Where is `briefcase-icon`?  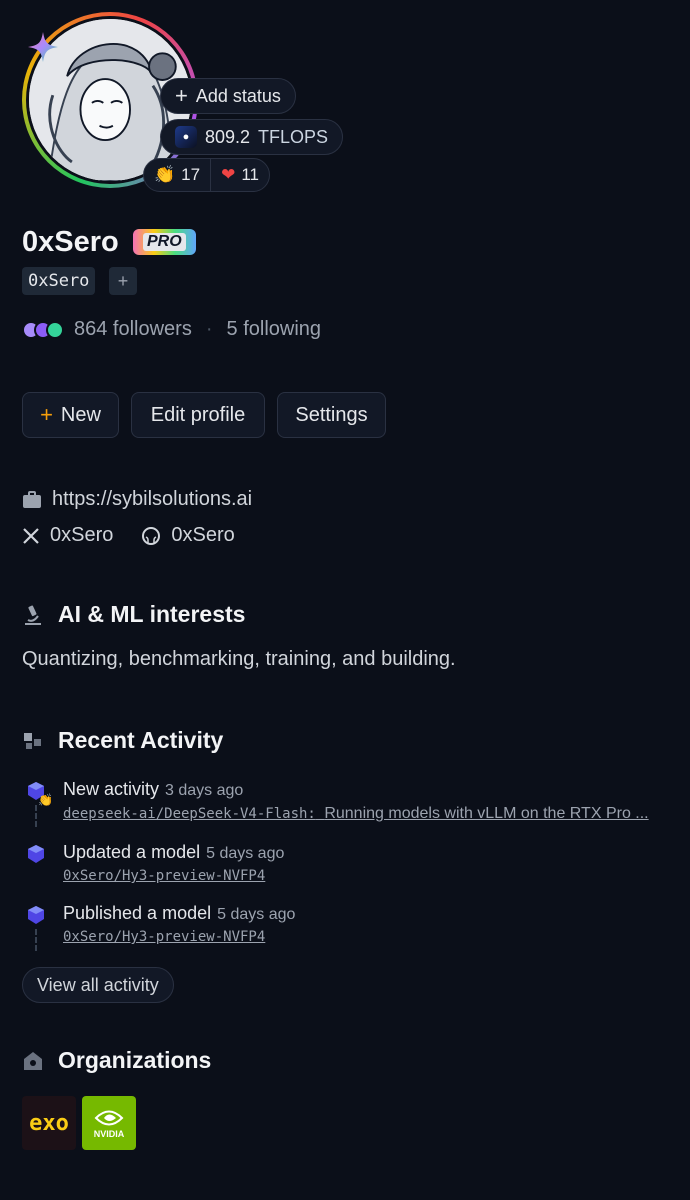
briefcase-icon is located at coordinates (32, 499).